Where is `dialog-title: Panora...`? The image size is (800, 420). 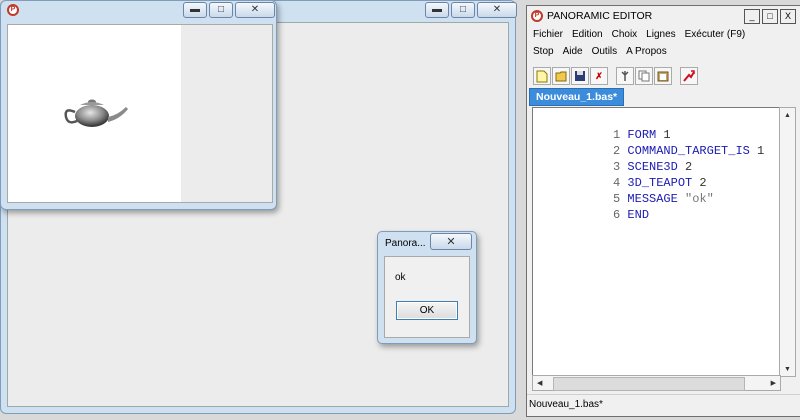
dialog-title: Panora... is located at coordinates (405, 243).